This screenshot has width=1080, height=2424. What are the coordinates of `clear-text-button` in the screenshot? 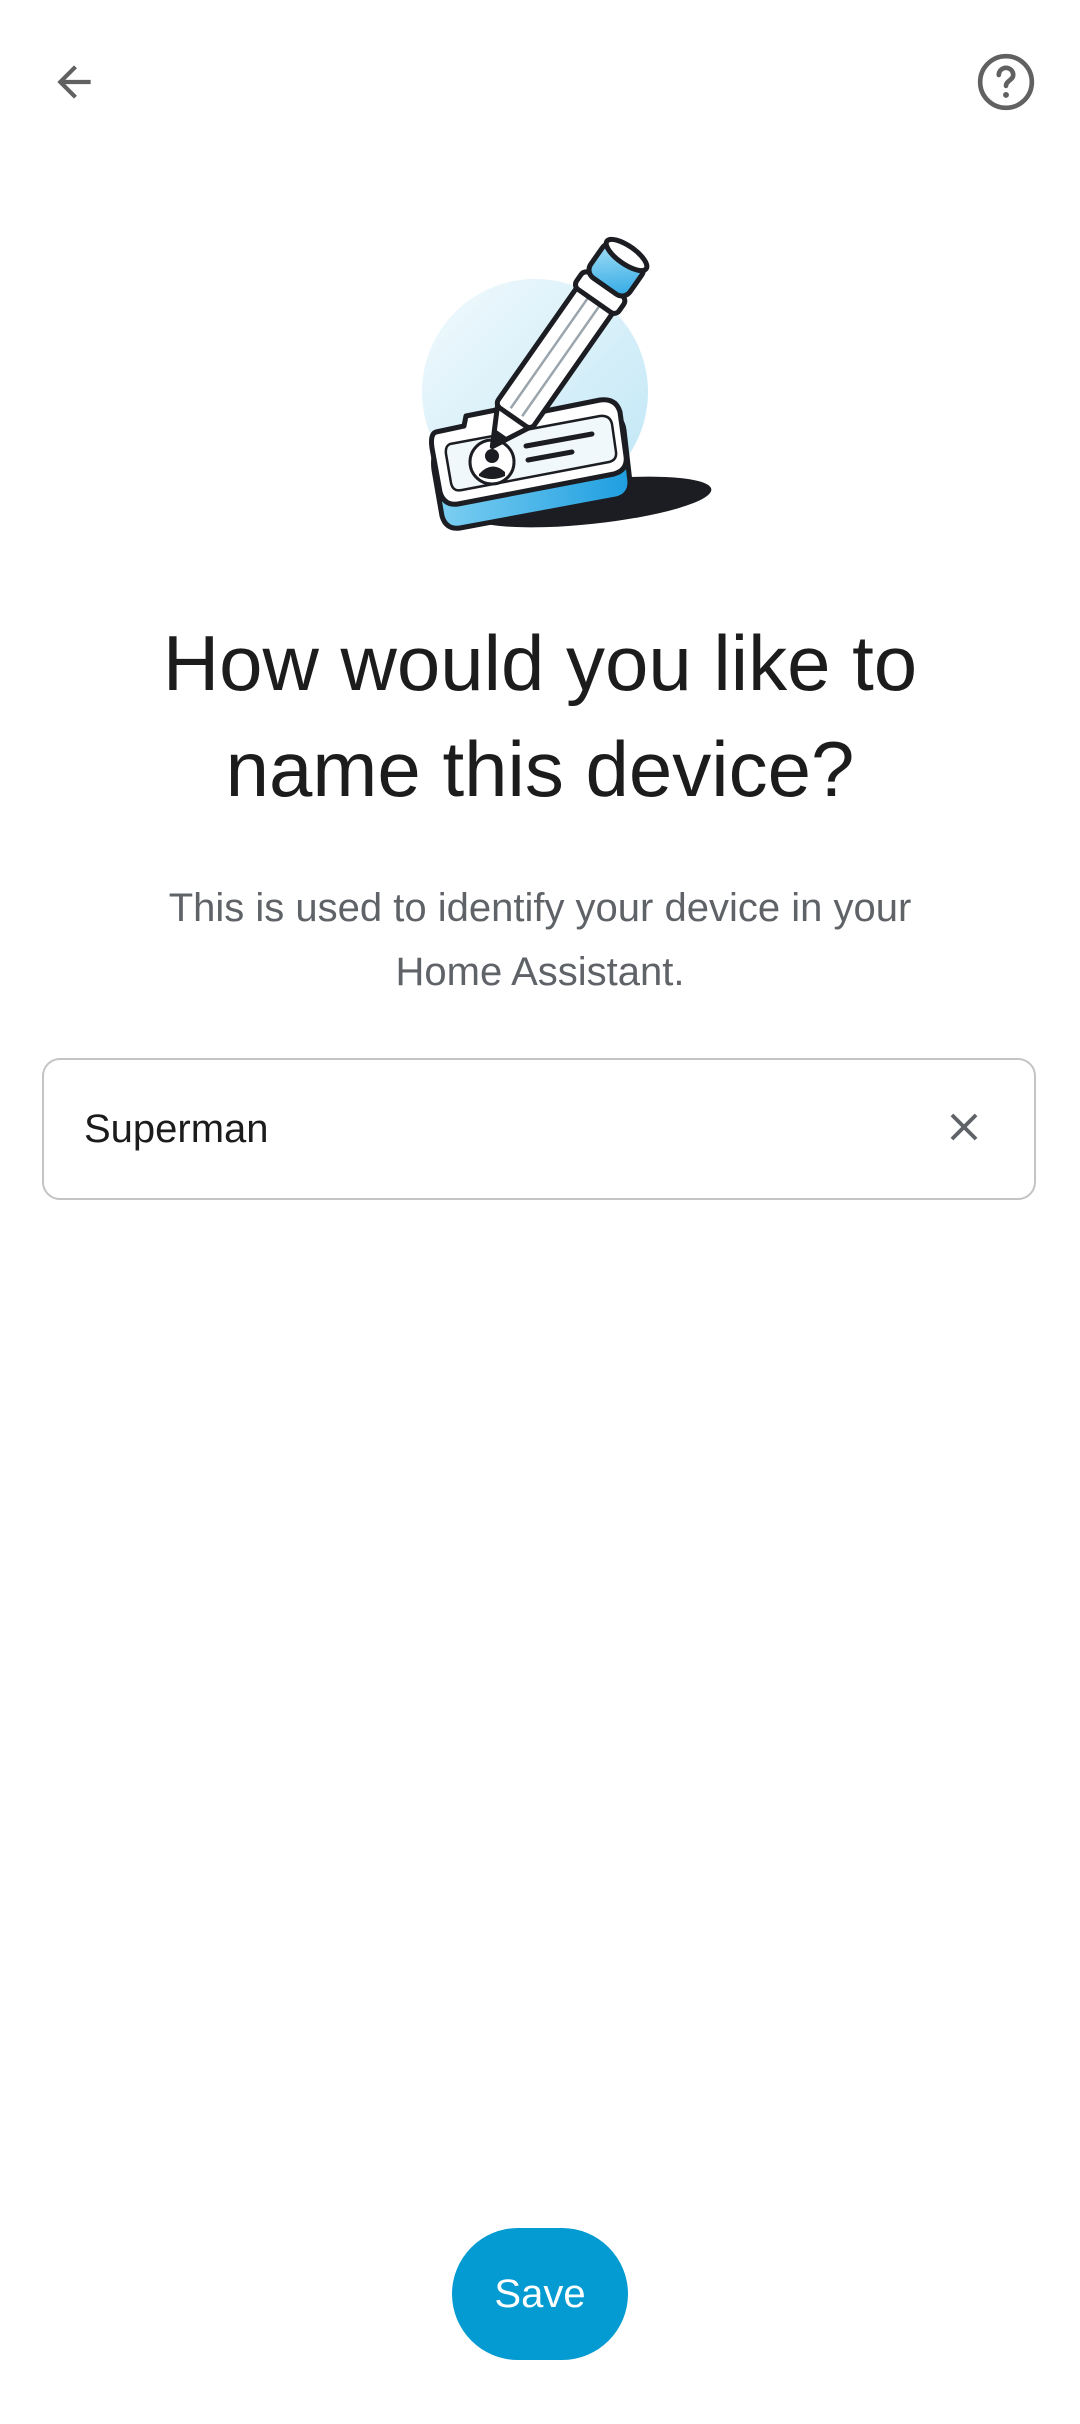 It's located at (964, 1129).